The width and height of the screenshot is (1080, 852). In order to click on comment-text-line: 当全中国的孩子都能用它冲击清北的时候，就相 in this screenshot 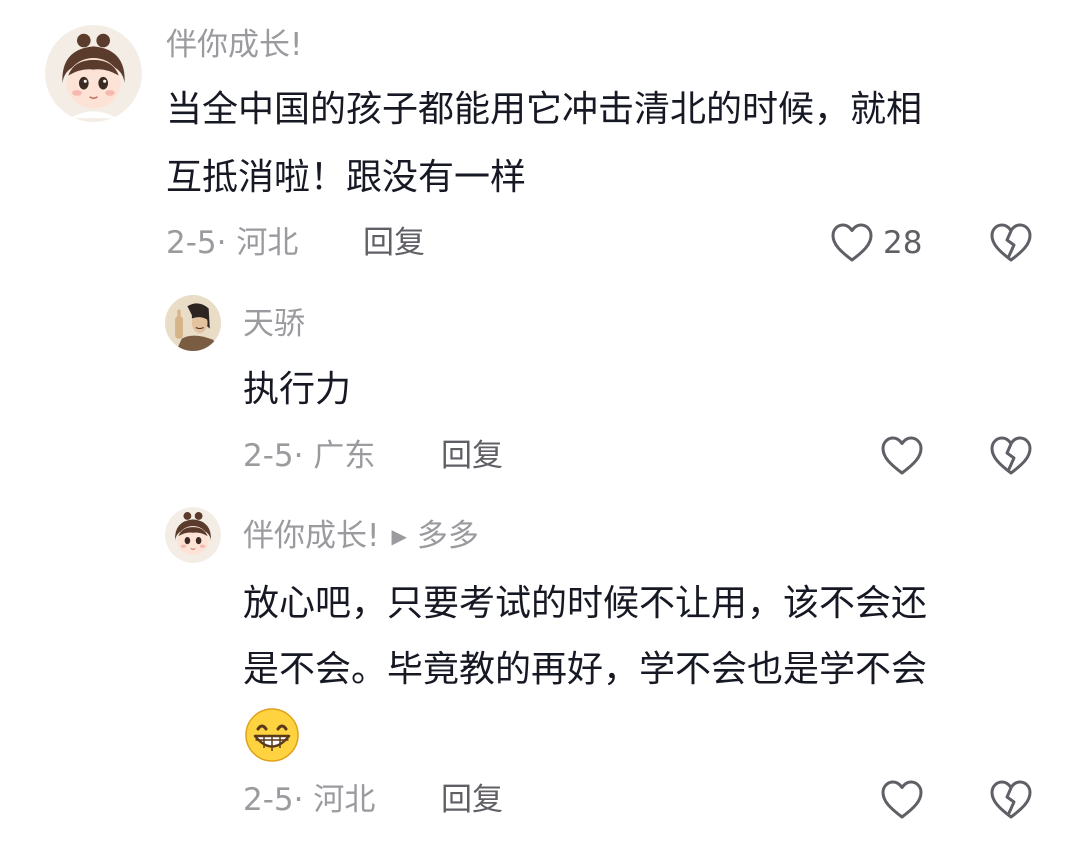, I will do `click(544, 109)`.